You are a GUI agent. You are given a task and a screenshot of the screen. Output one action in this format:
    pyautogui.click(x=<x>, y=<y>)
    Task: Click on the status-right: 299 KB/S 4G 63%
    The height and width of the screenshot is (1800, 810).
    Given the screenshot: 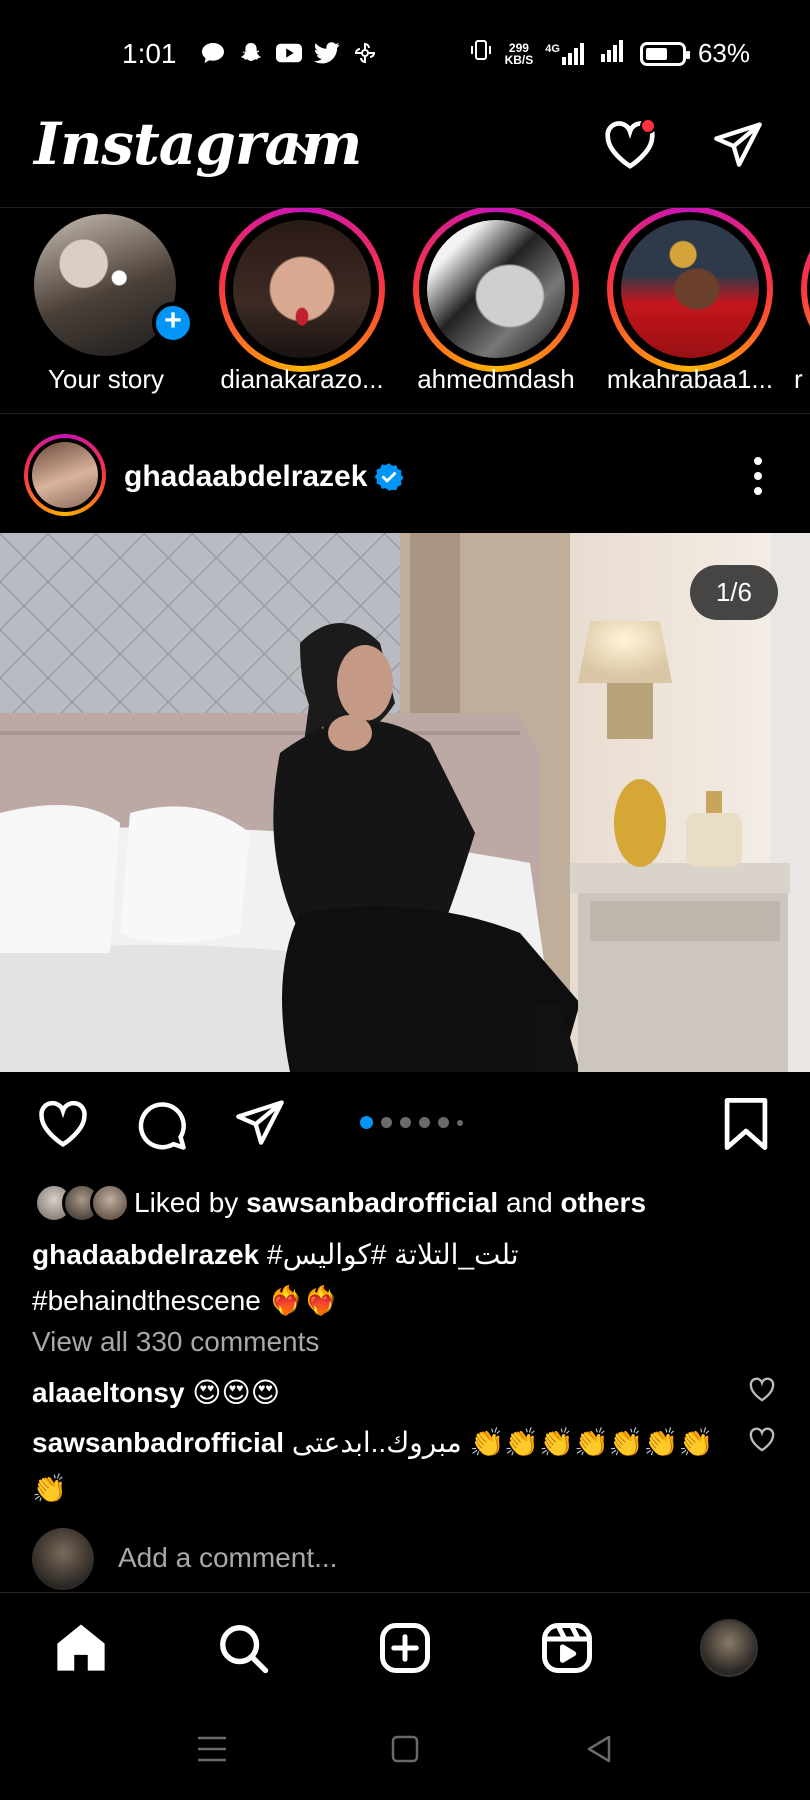 What is the action you would take?
    pyautogui.click(x=609, y=53)
    